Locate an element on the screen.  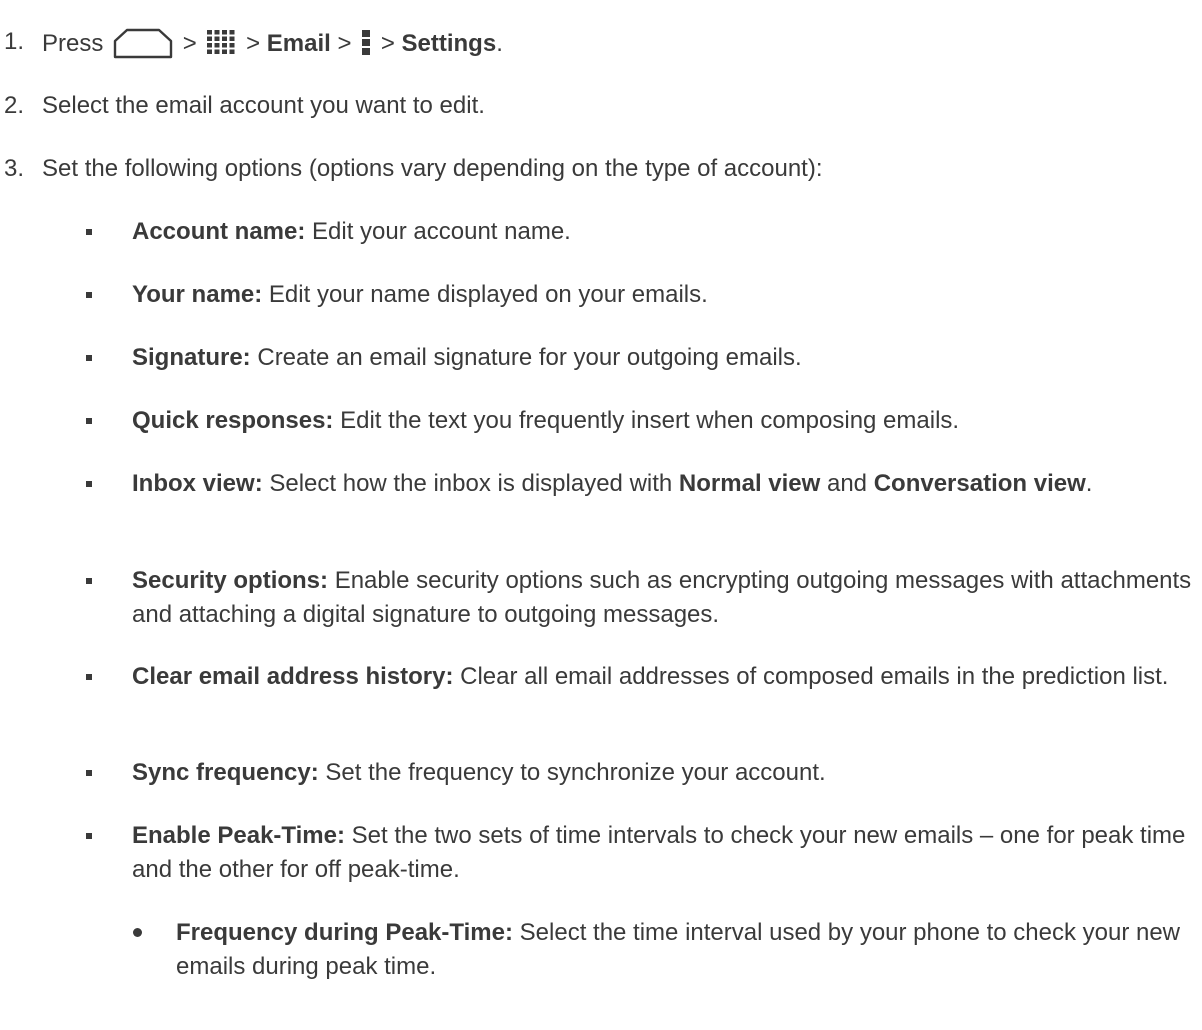
apps-grid-icon is located at coordinates (221, 42).